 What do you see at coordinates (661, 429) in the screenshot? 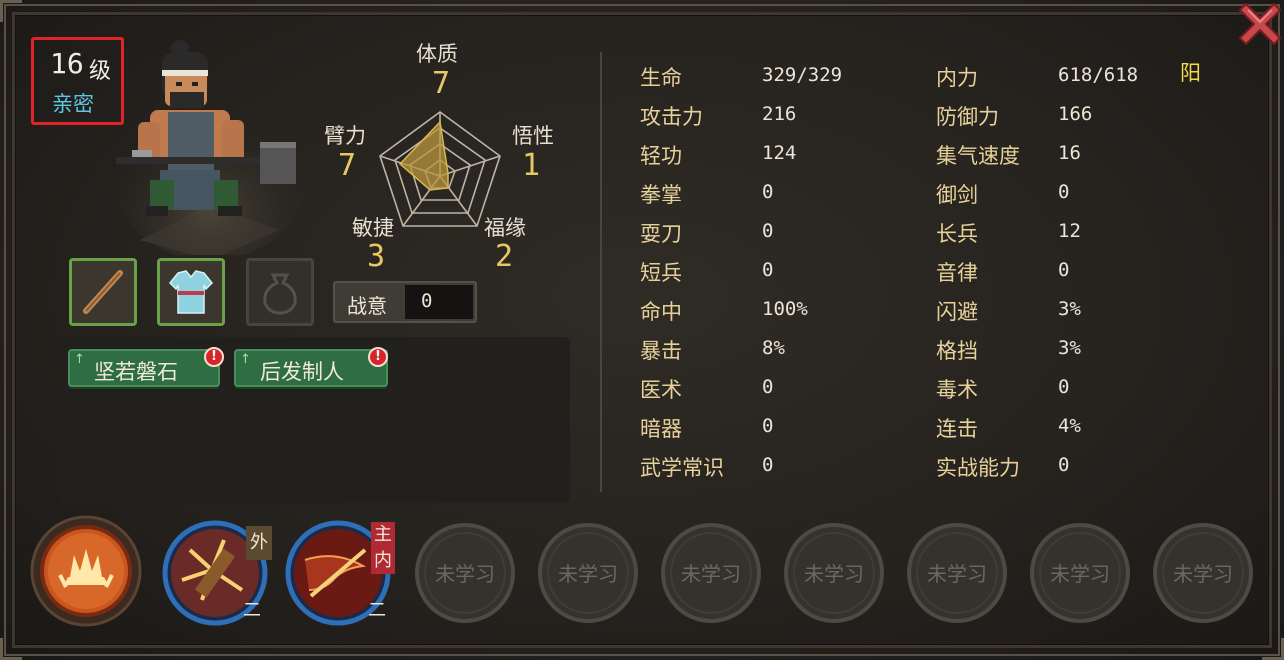
I see `stat-label: 暗器` at bounding box center [661, 429].